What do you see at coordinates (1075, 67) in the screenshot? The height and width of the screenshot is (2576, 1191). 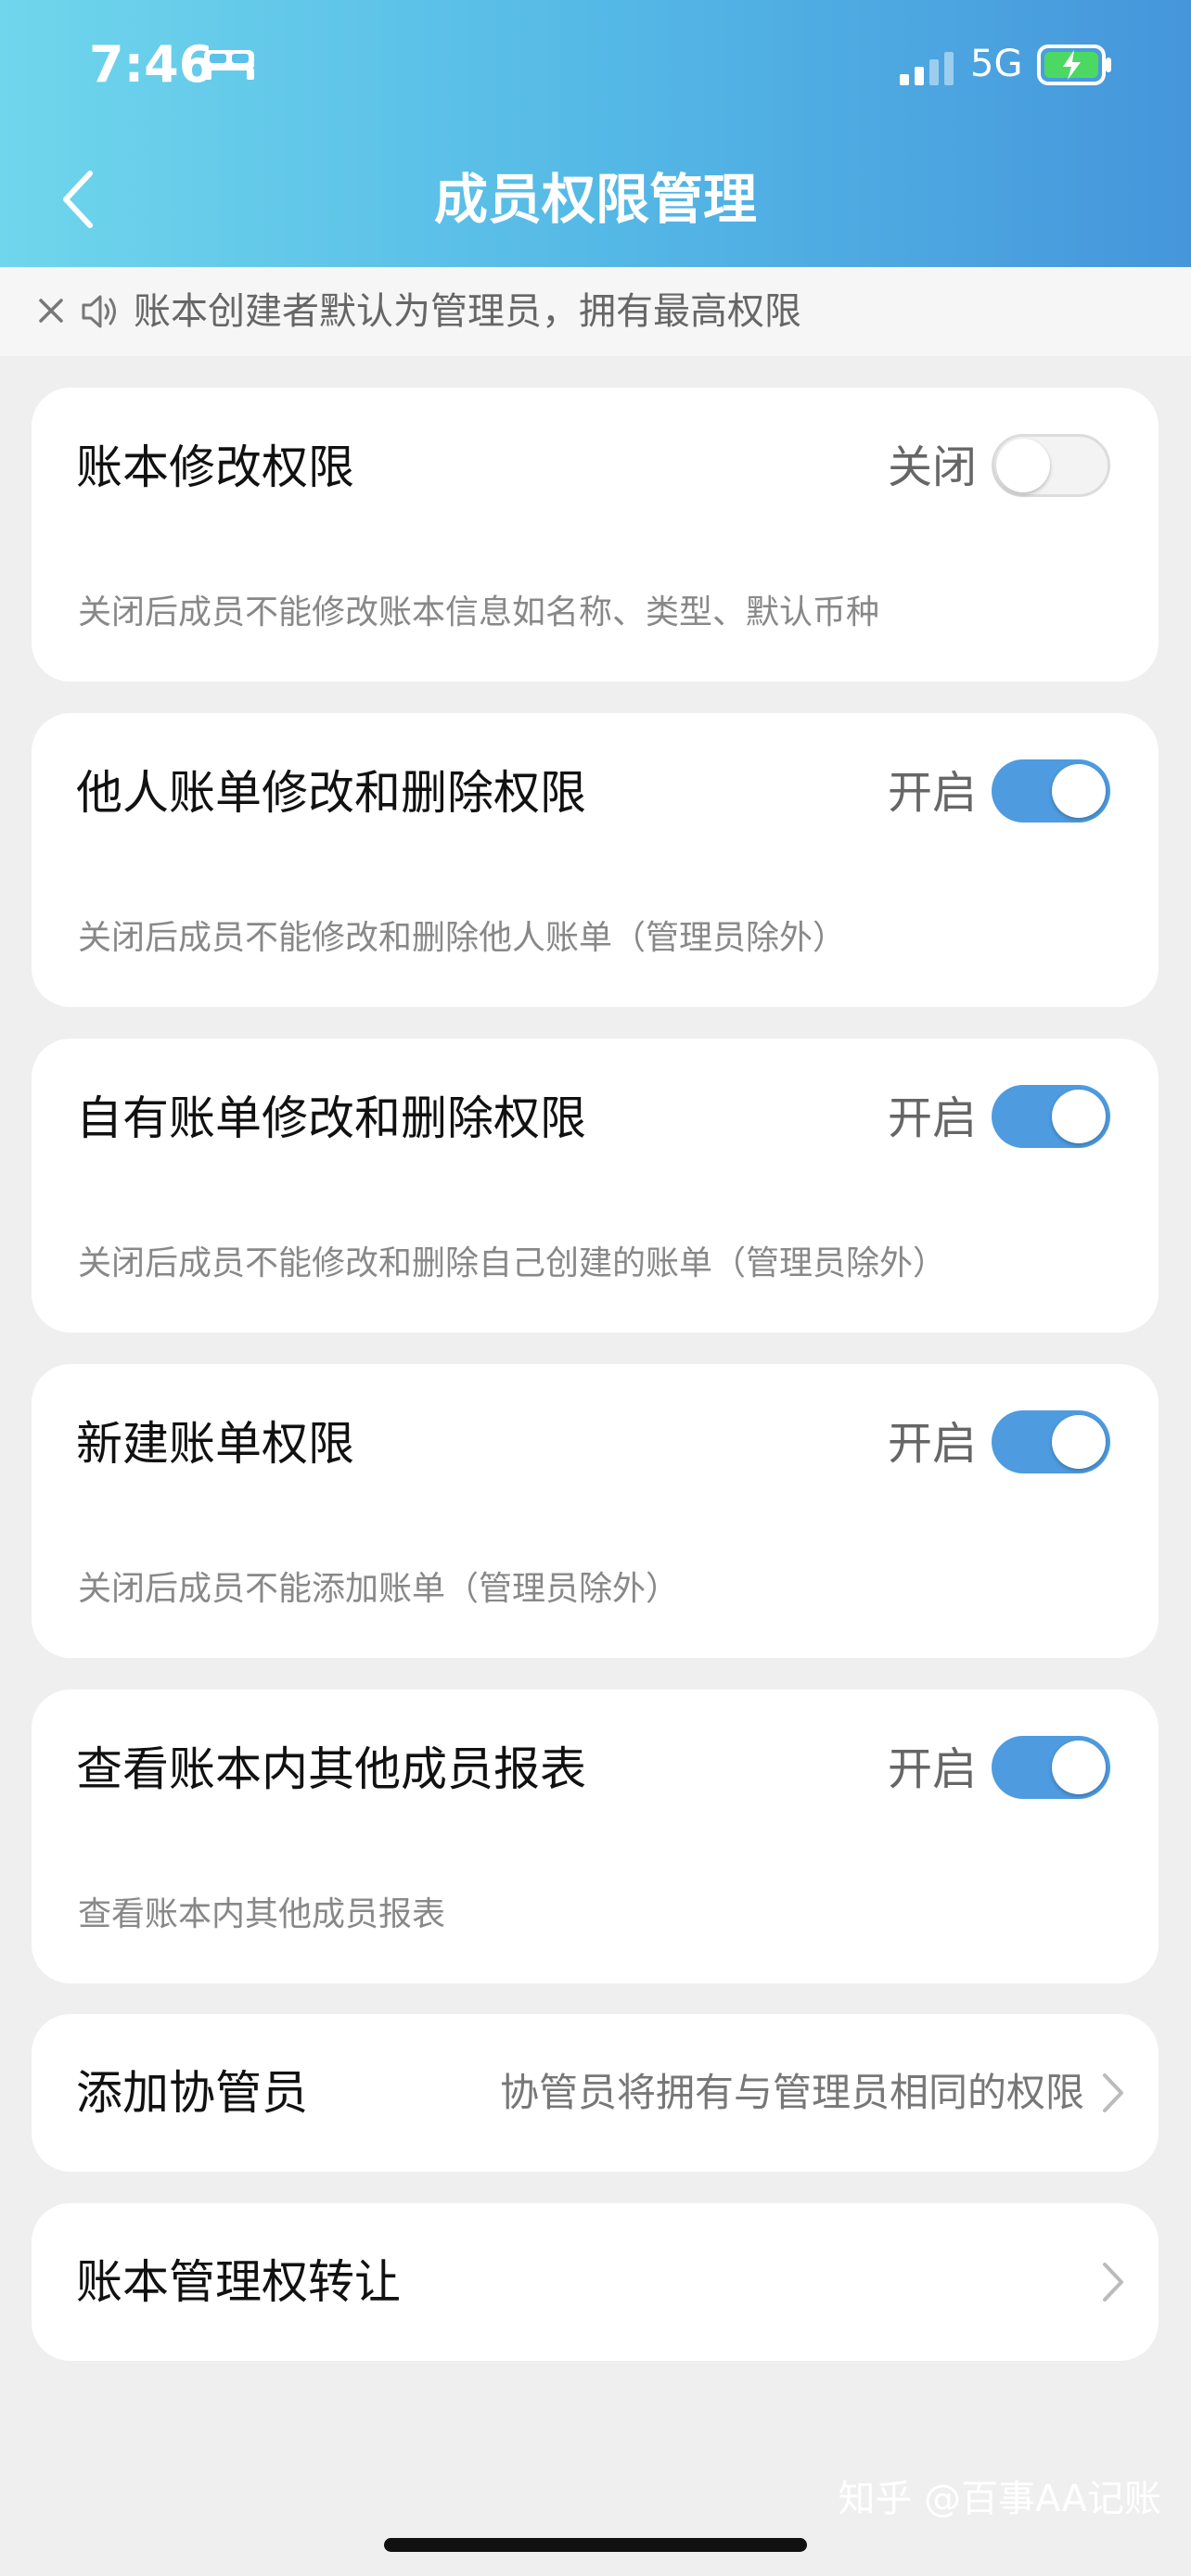 I see `battery-charging-icon` at bounding box center [1075, 67].